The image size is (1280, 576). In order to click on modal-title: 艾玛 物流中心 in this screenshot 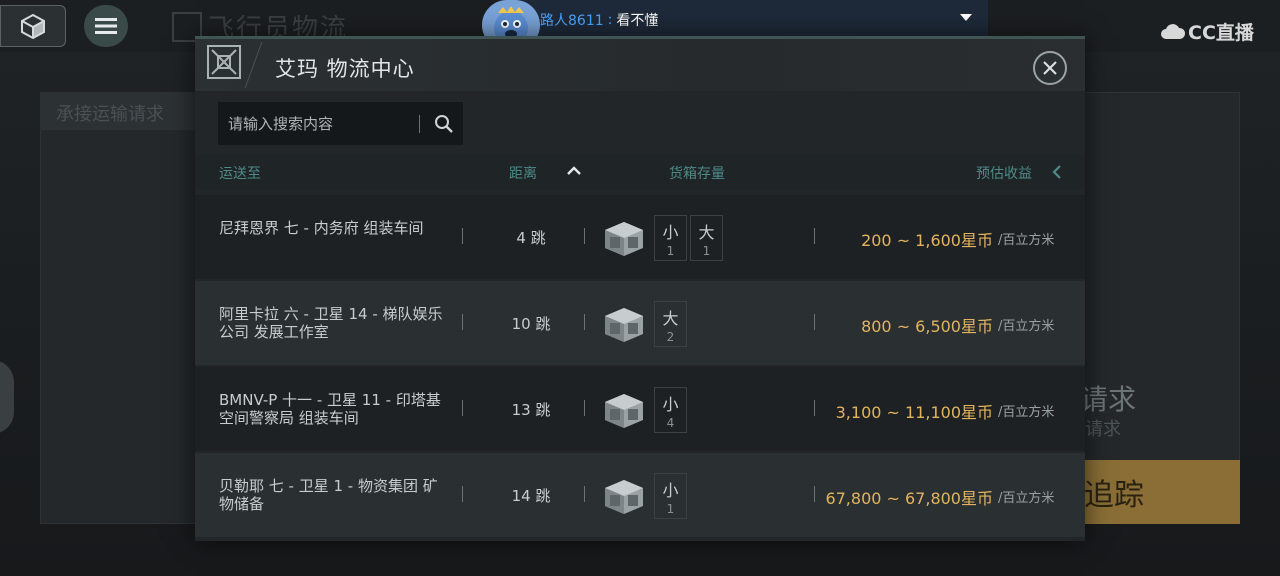, I will do `click(345, 69)`.